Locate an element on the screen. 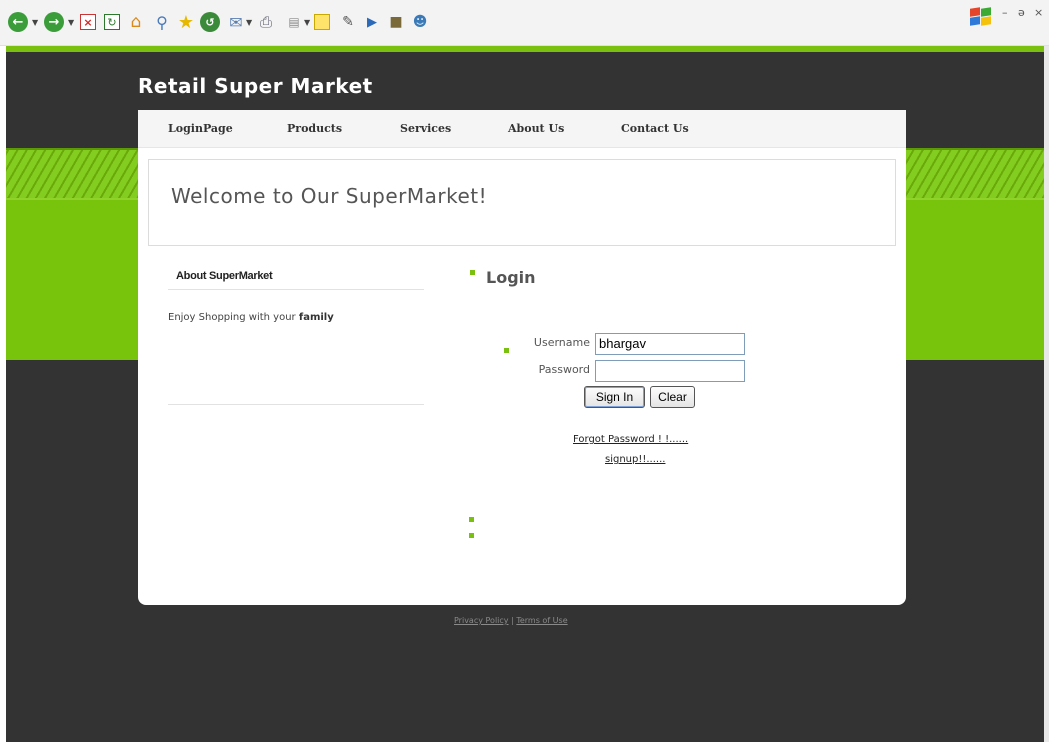 This screenshot has height=742, width=1049. nav-item-services: Services is located at coordinates (425, 128).